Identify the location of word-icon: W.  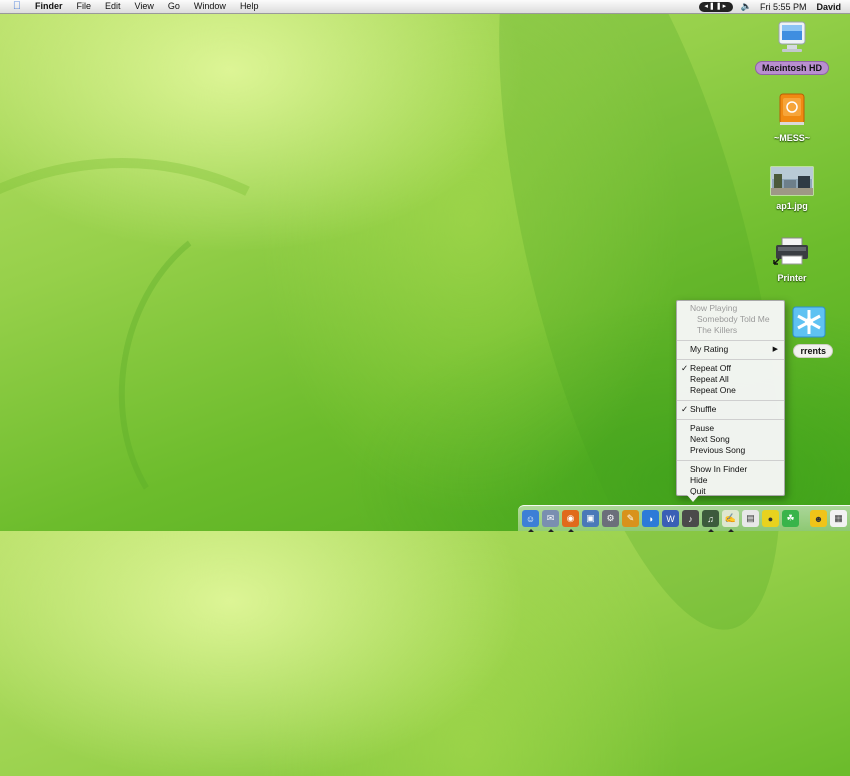
(670, 518).